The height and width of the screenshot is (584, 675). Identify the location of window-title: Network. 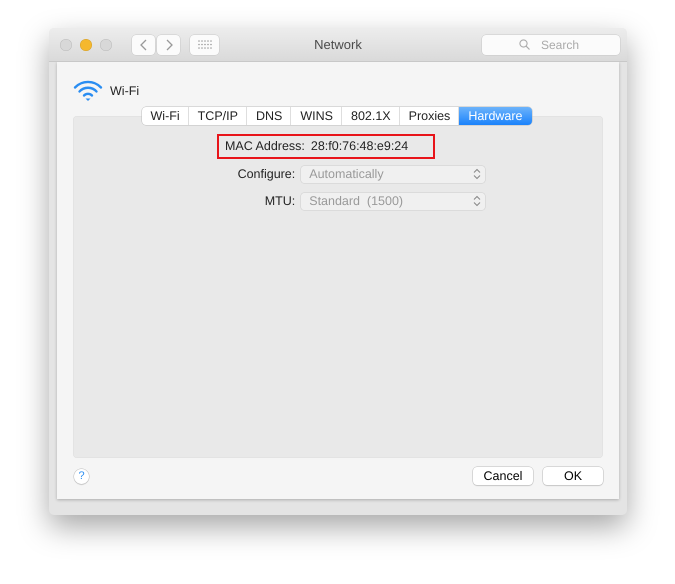
(338, 44).